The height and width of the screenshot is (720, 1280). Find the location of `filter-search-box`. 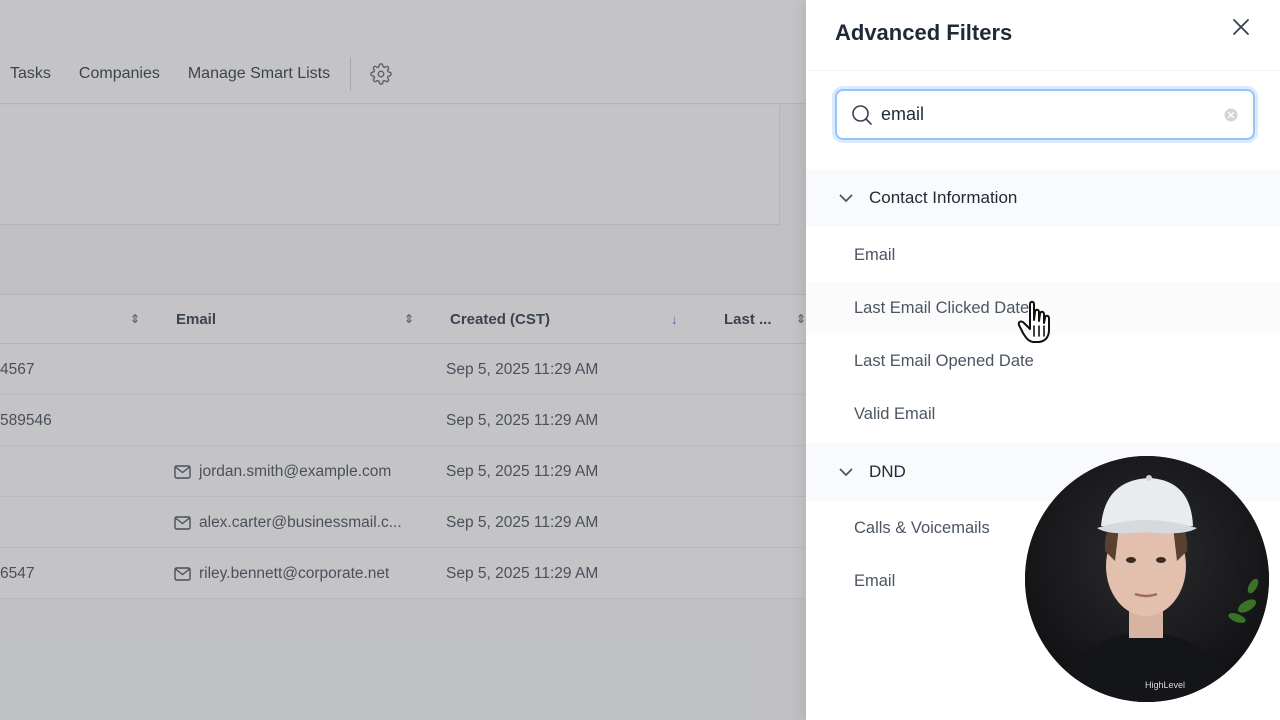

filter-search-box is located at coordinates (1045, 114).